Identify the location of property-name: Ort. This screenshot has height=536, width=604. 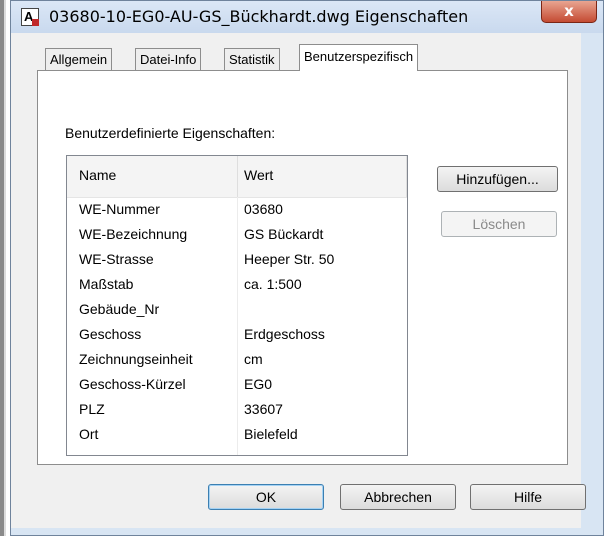
(89, 434).